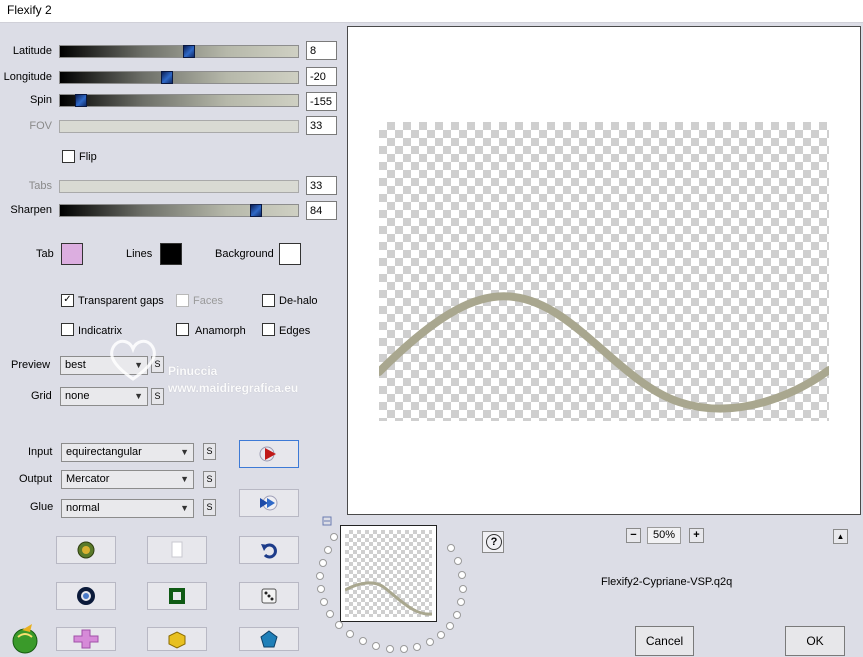  I want to click on help-button: ?, so click(493, 542).